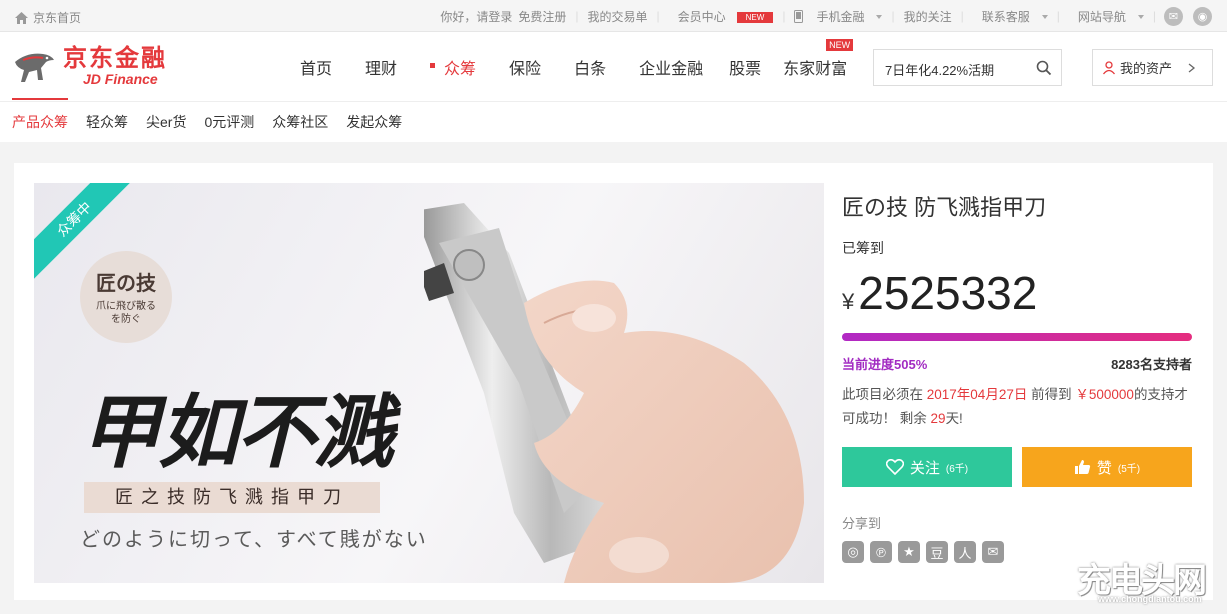 Image resolution: width=1227 pixels, height=614 pixels. I want to click on jd-finance-logo: 京东金融 JD Finance, so click(90, 66).